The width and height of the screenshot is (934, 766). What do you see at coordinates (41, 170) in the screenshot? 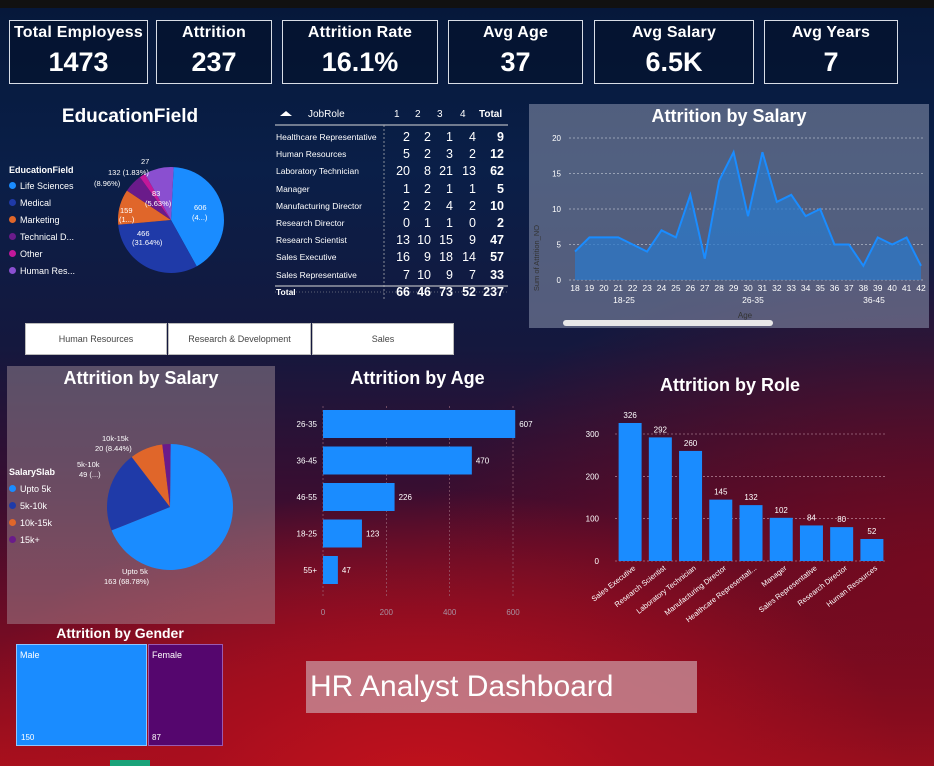
I see `legend-title: EducationField` at bounding box center [41, 170].